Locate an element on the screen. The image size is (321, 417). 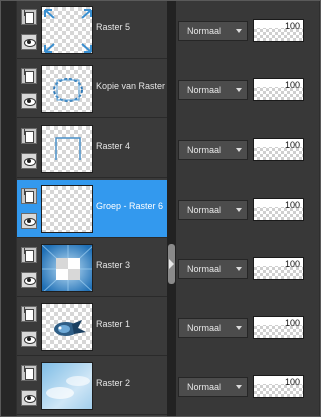
layer-row-selected: Groep - Raster 6 Normaal 100 is located at coordinates (168, 209).